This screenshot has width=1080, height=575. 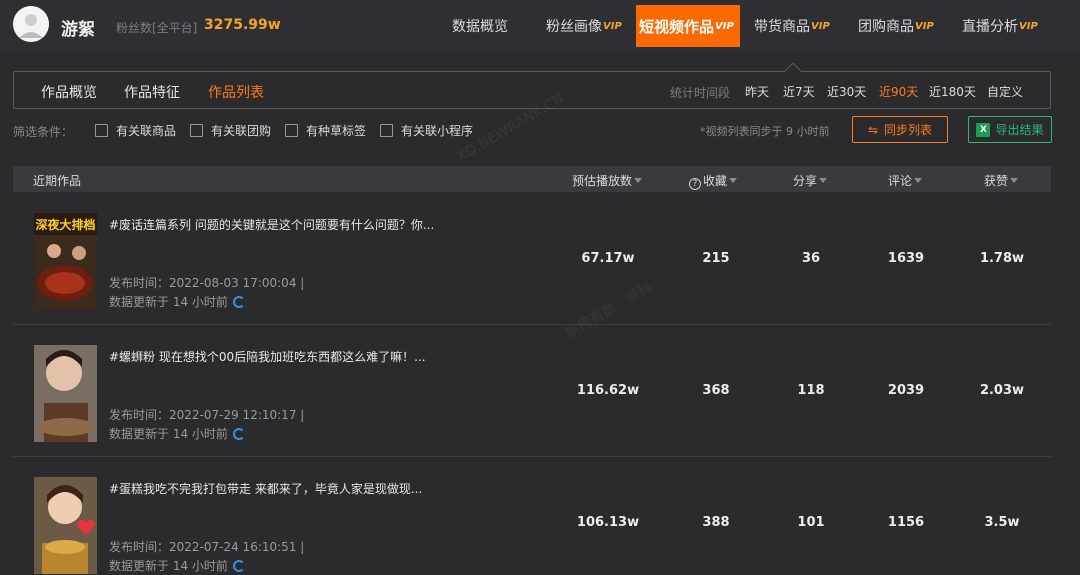 What do you see at coordinates (1002, 390) in the screenshot?
I see `cell-likes: 2.03w` at bounding box center [1002, 390].